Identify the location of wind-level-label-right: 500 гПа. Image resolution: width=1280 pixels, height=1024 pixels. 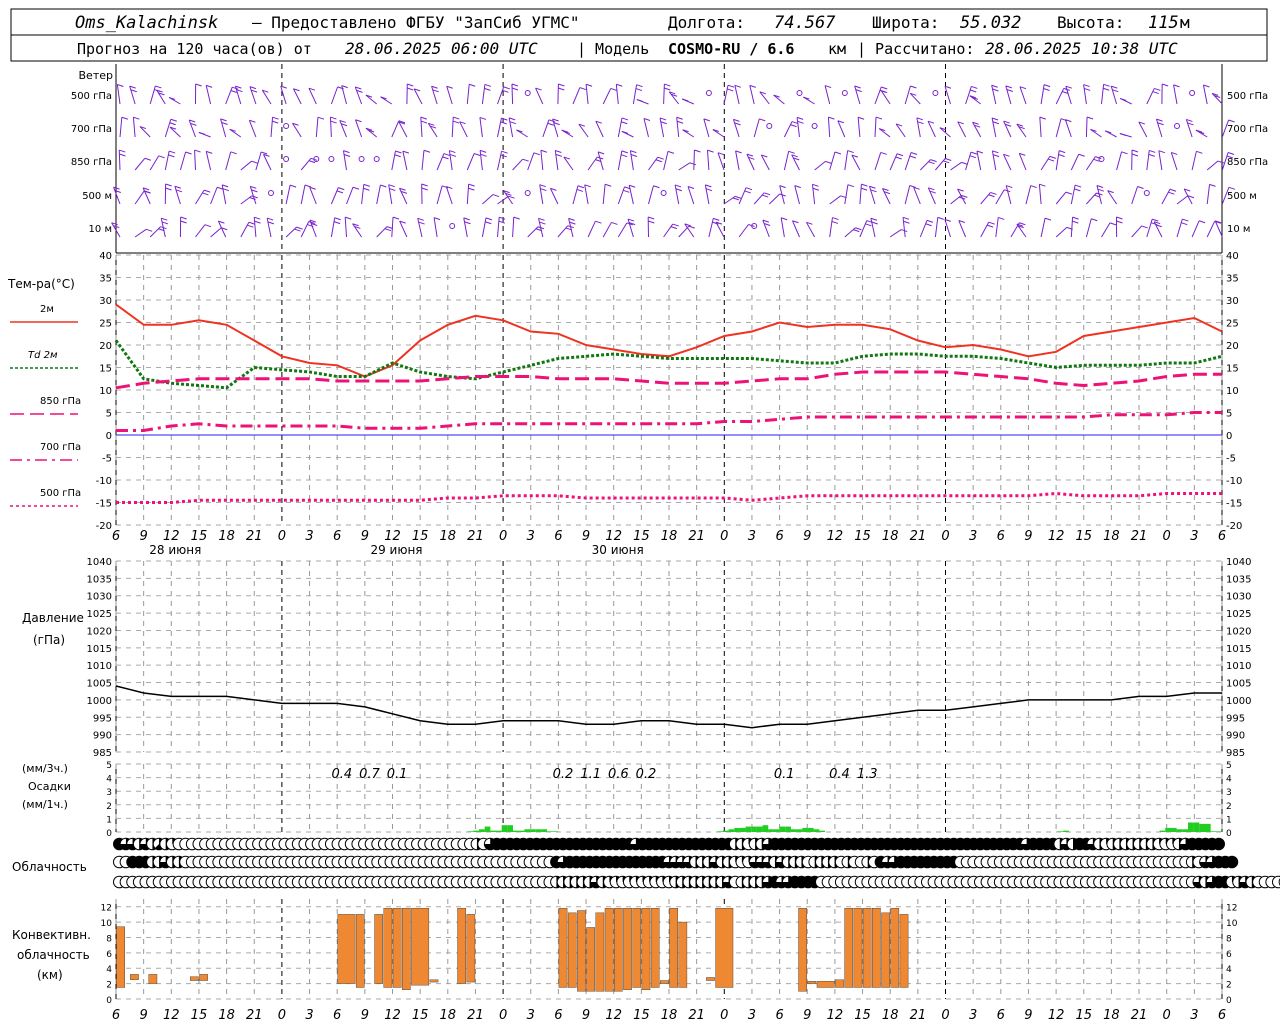
(1247, 96).